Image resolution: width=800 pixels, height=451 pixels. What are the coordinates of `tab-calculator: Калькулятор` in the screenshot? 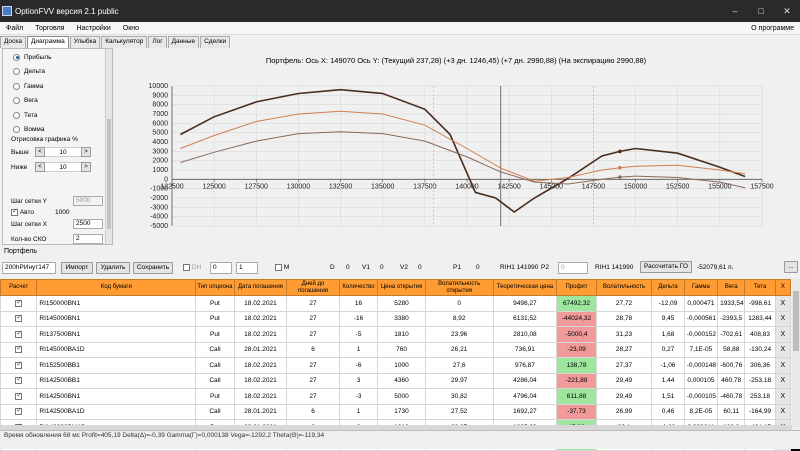 It's located at (124, 42).